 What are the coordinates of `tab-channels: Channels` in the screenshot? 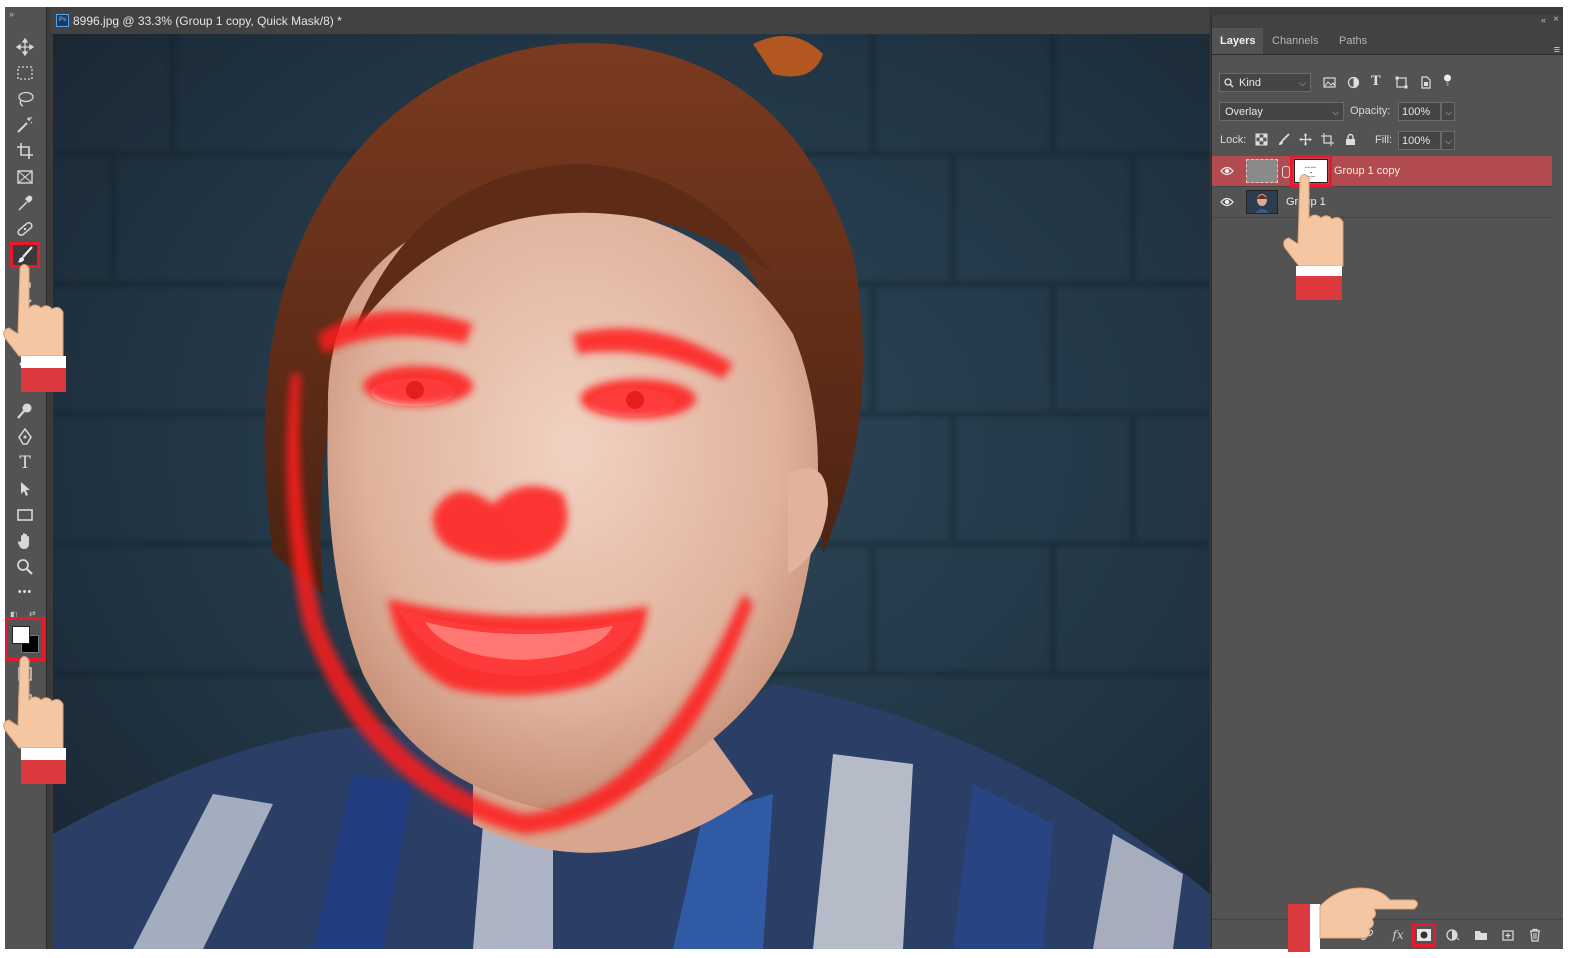 It's located at (1295, 41).